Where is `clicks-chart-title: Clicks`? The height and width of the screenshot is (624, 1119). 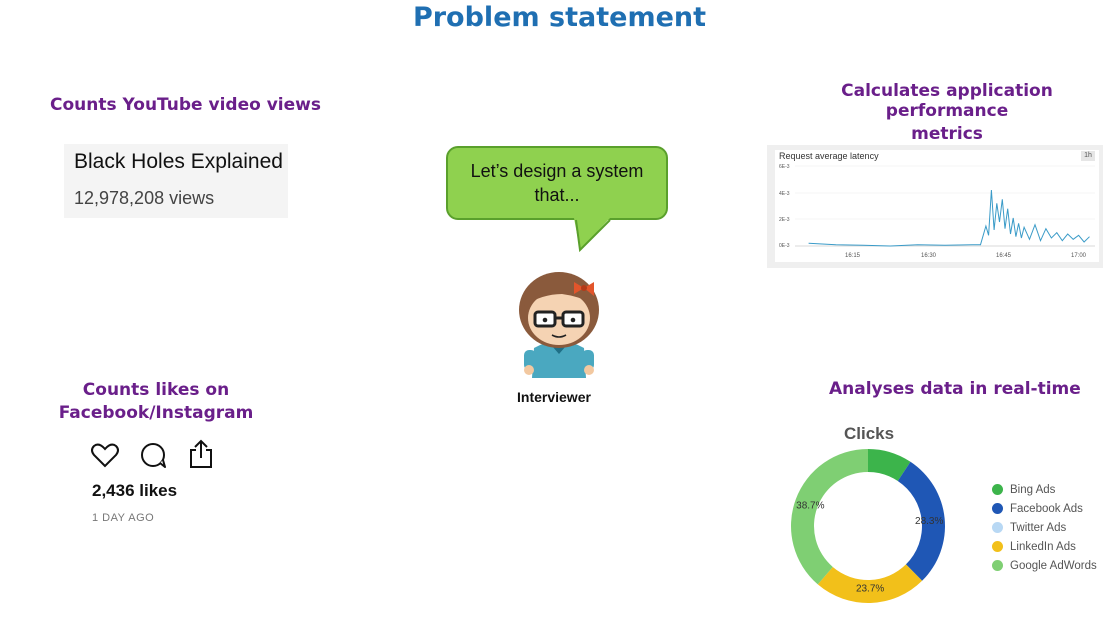 clicks-chart-title: Clicks is located at coordinates (869, 433).